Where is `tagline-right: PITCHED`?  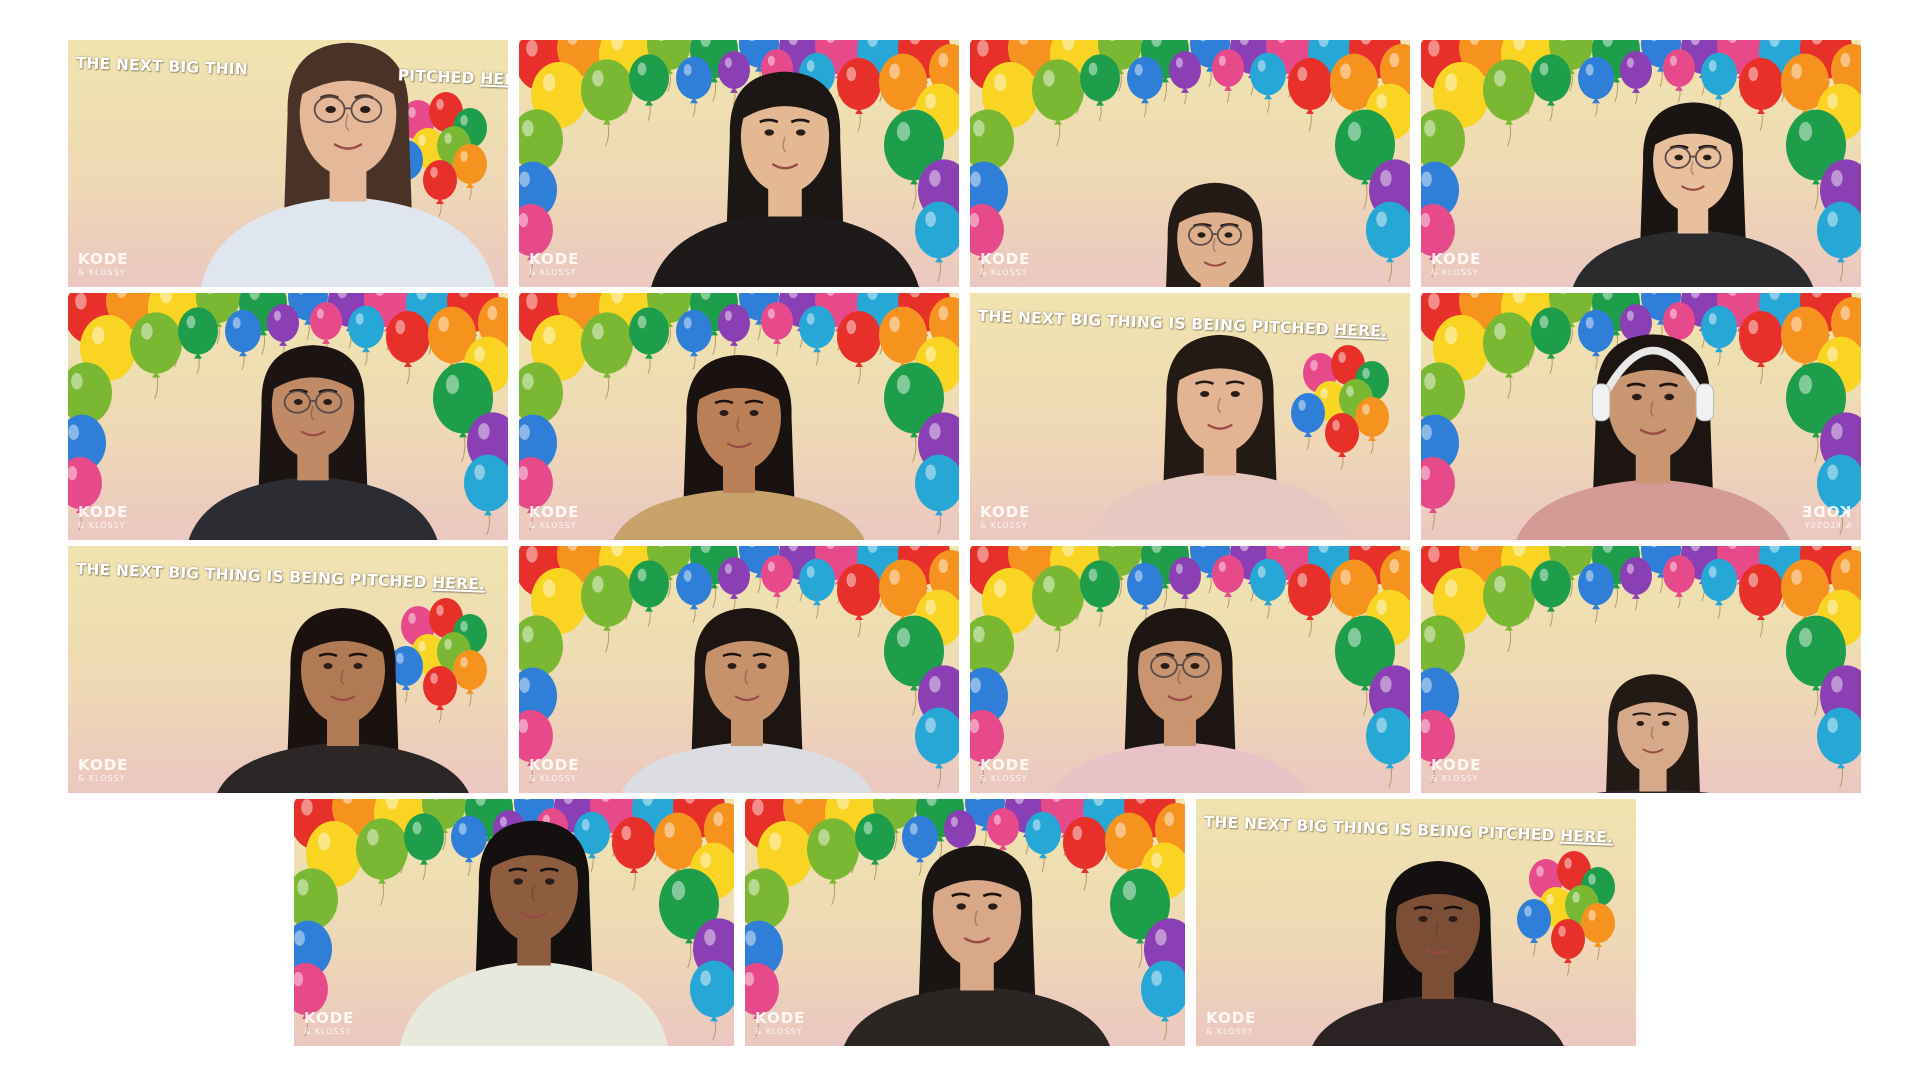
tagline-right: PITCHED is located at coordinates (439, 77).